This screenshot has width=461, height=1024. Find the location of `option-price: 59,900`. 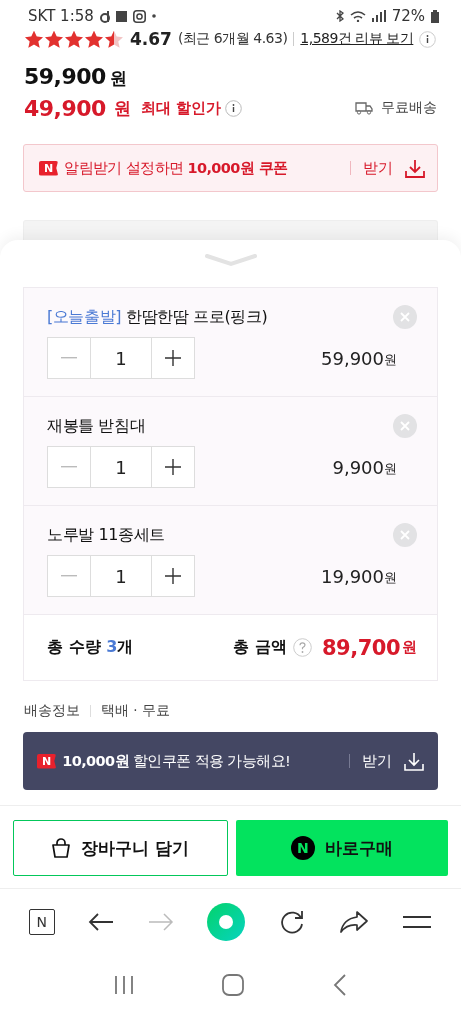

option-price: 59,900 is located at coordinates (352, 358).